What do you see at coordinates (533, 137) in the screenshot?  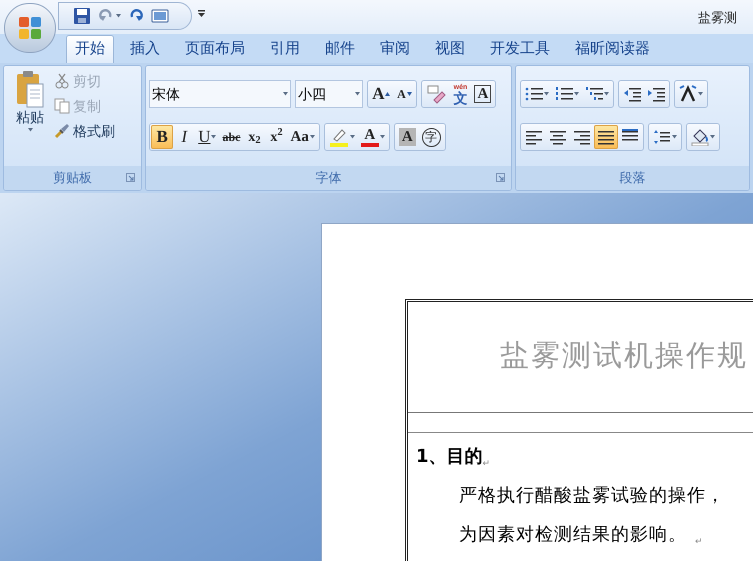 I see `align-left-icon` at bounding box center [533, 137].